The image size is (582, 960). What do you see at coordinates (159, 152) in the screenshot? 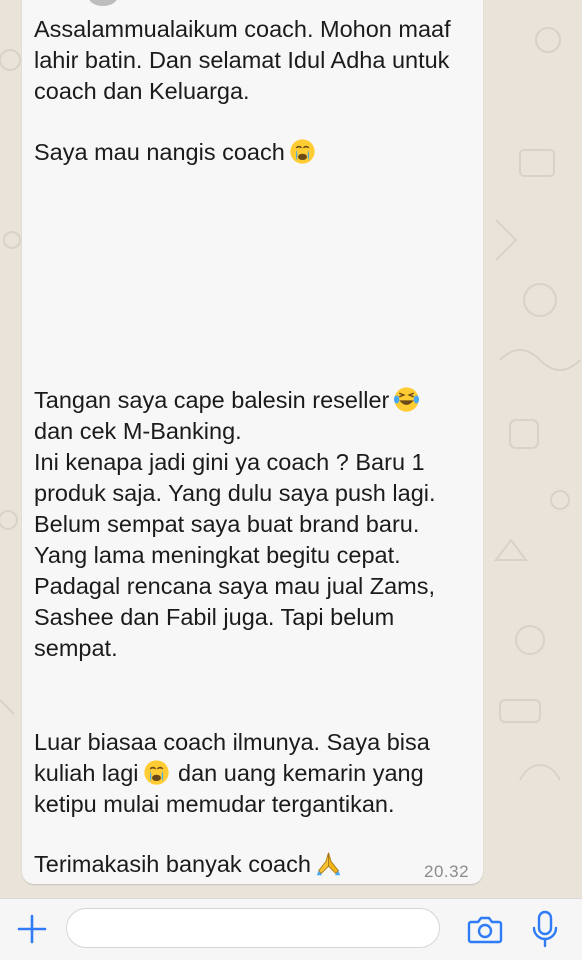
I see `message-text: Saya mau nangis coach` at bounding box center [159, 152].